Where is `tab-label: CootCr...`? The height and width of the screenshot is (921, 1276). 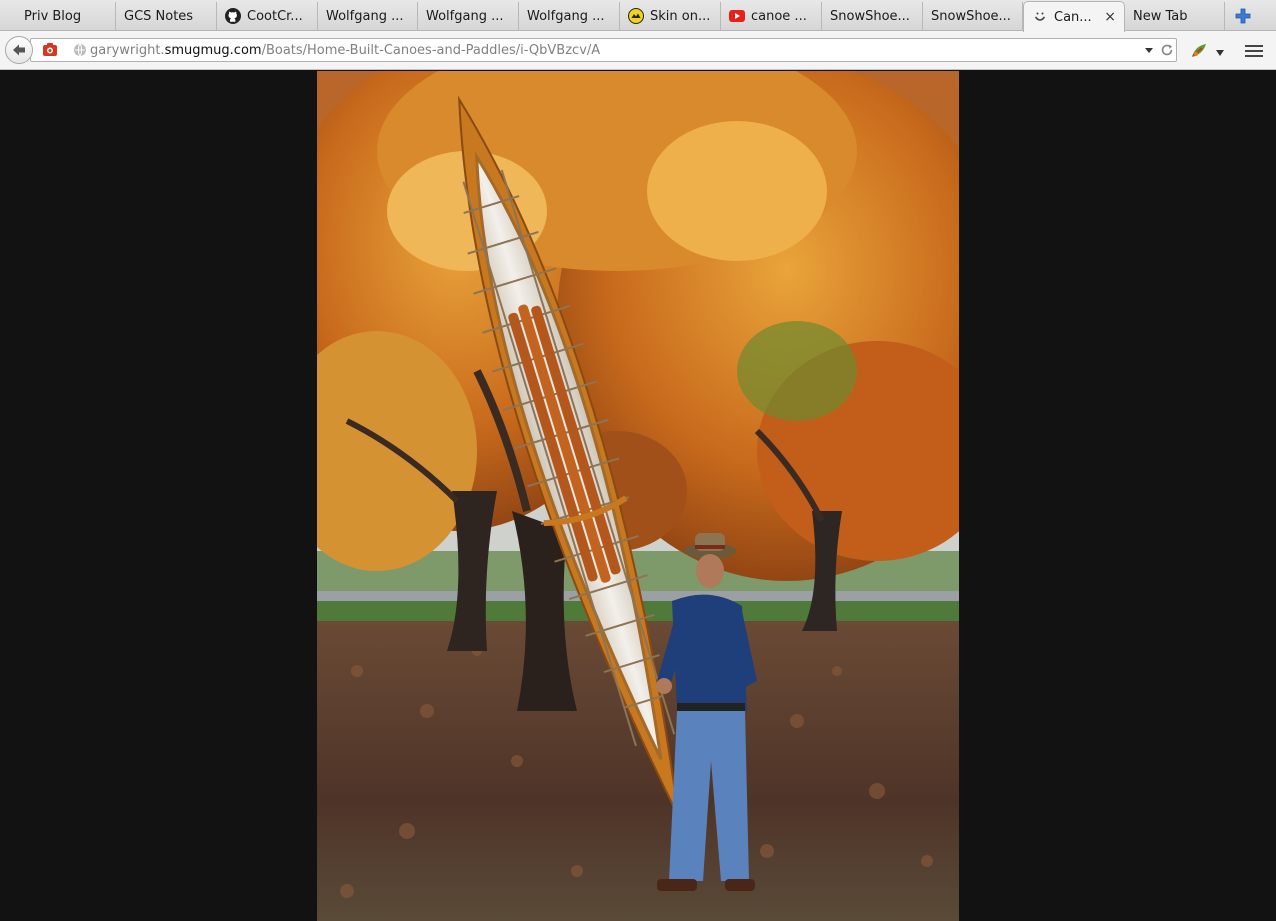 tab-label: CootCr... is located at coordinates (275, 16).